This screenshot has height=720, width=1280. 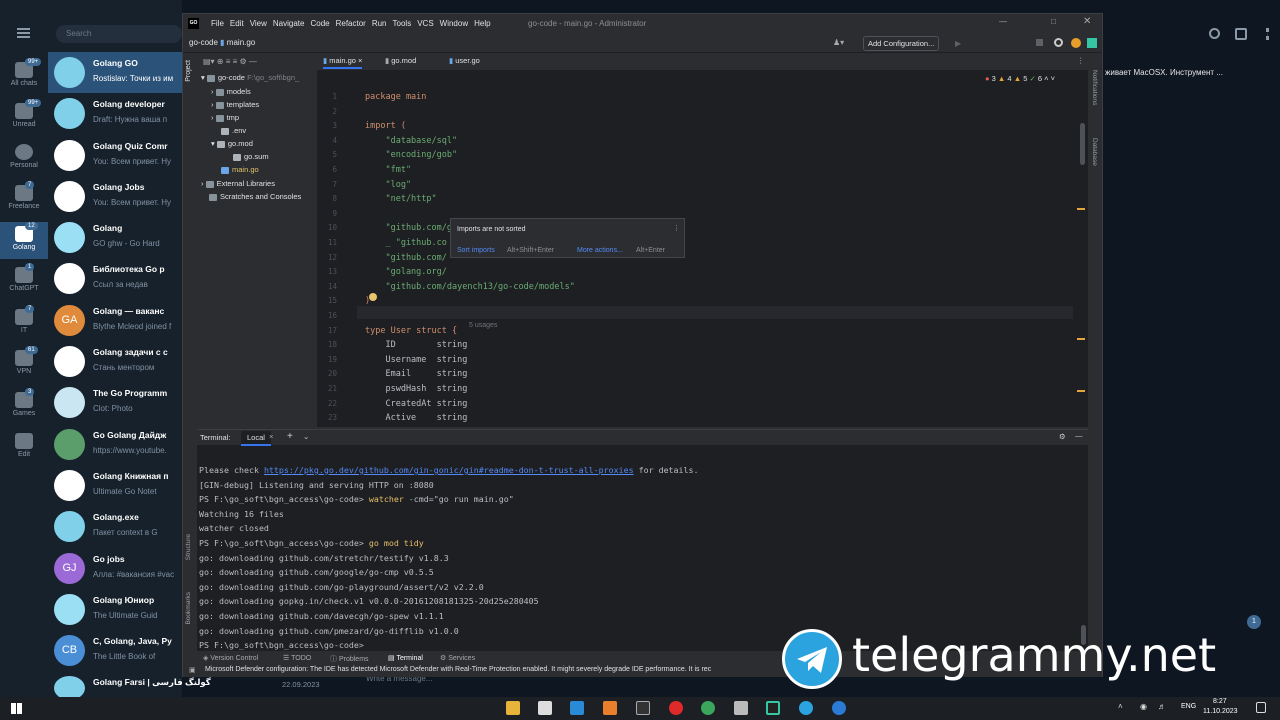 What do you see at coordinates (454, 23) in the screenshot?
I see `menu-window: Window` at bounding box center [454, 23].